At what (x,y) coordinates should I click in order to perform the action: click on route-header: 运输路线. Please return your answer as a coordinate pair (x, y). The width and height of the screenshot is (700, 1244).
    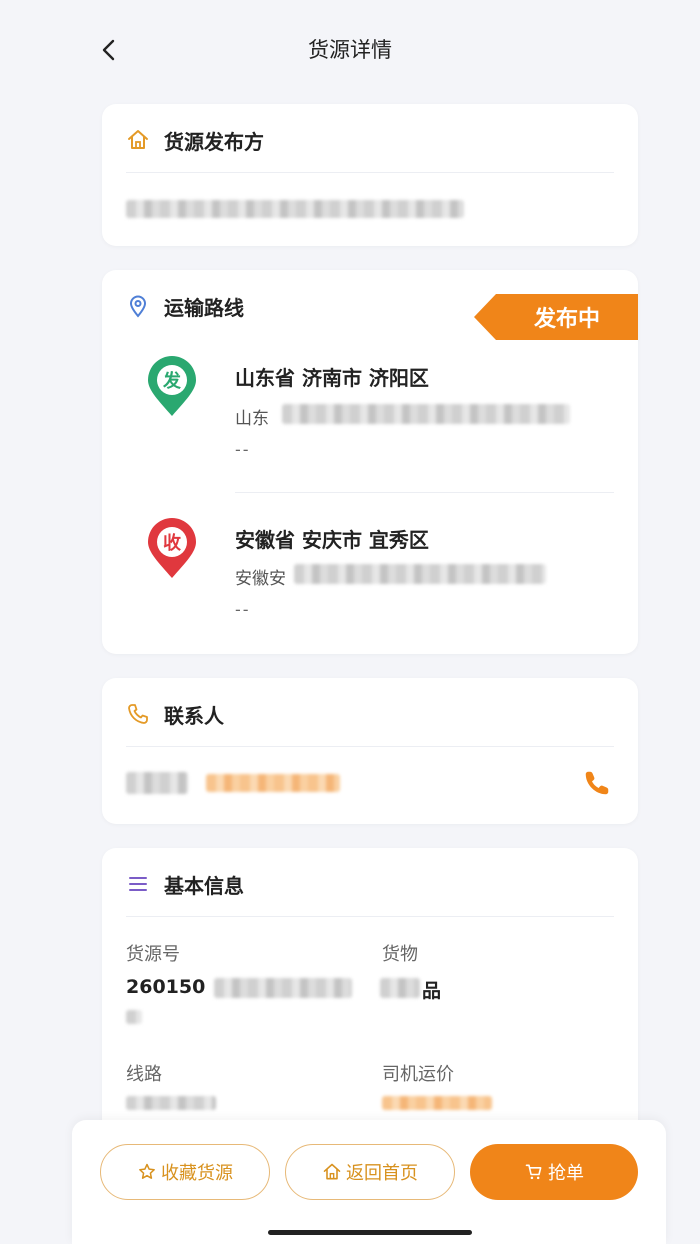
    Looking at the image, I should click on (185, 306).